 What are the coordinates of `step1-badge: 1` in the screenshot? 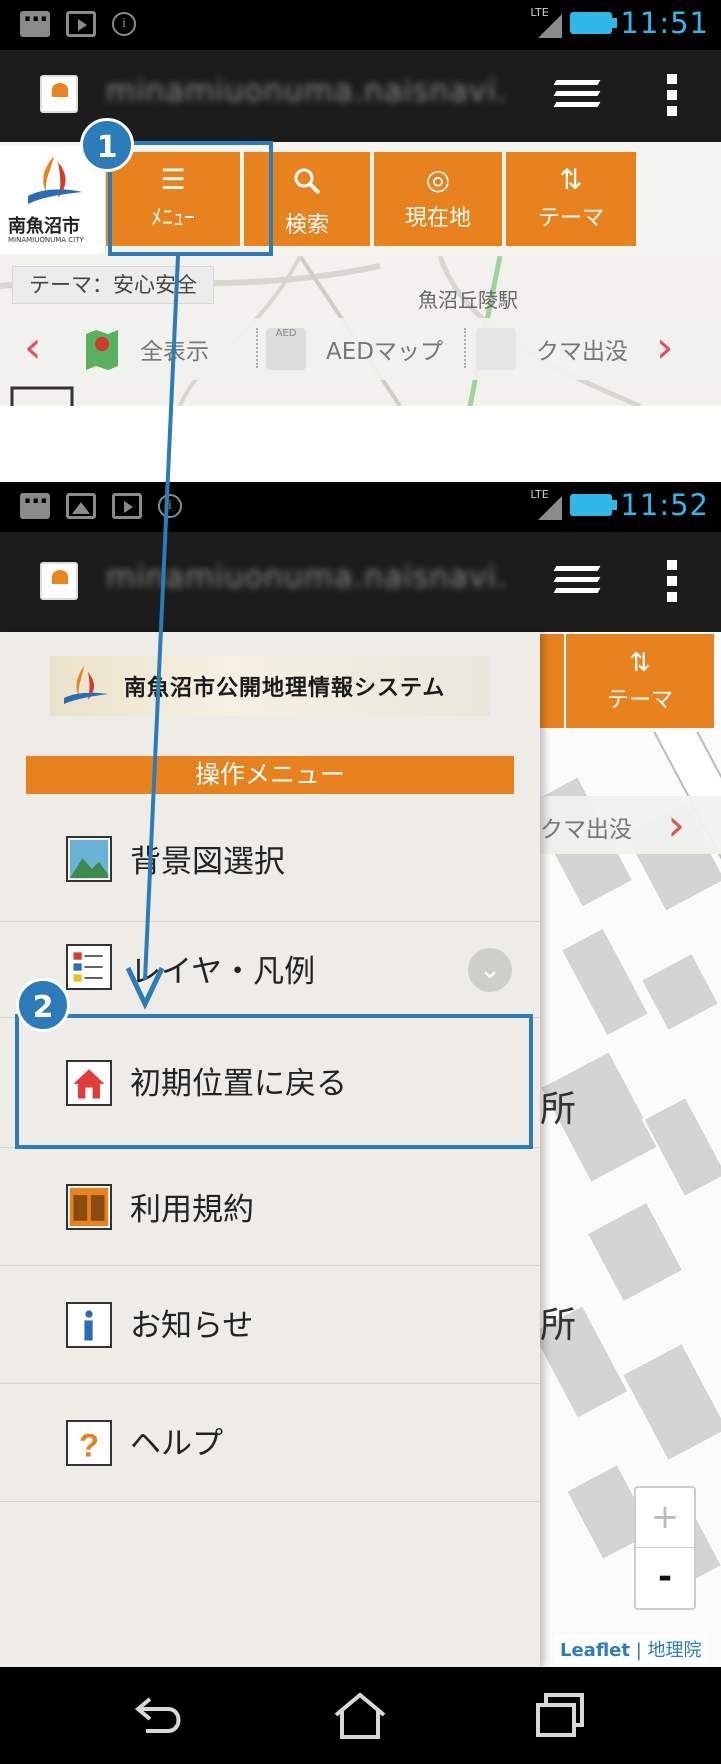 It's located at (107, 145).